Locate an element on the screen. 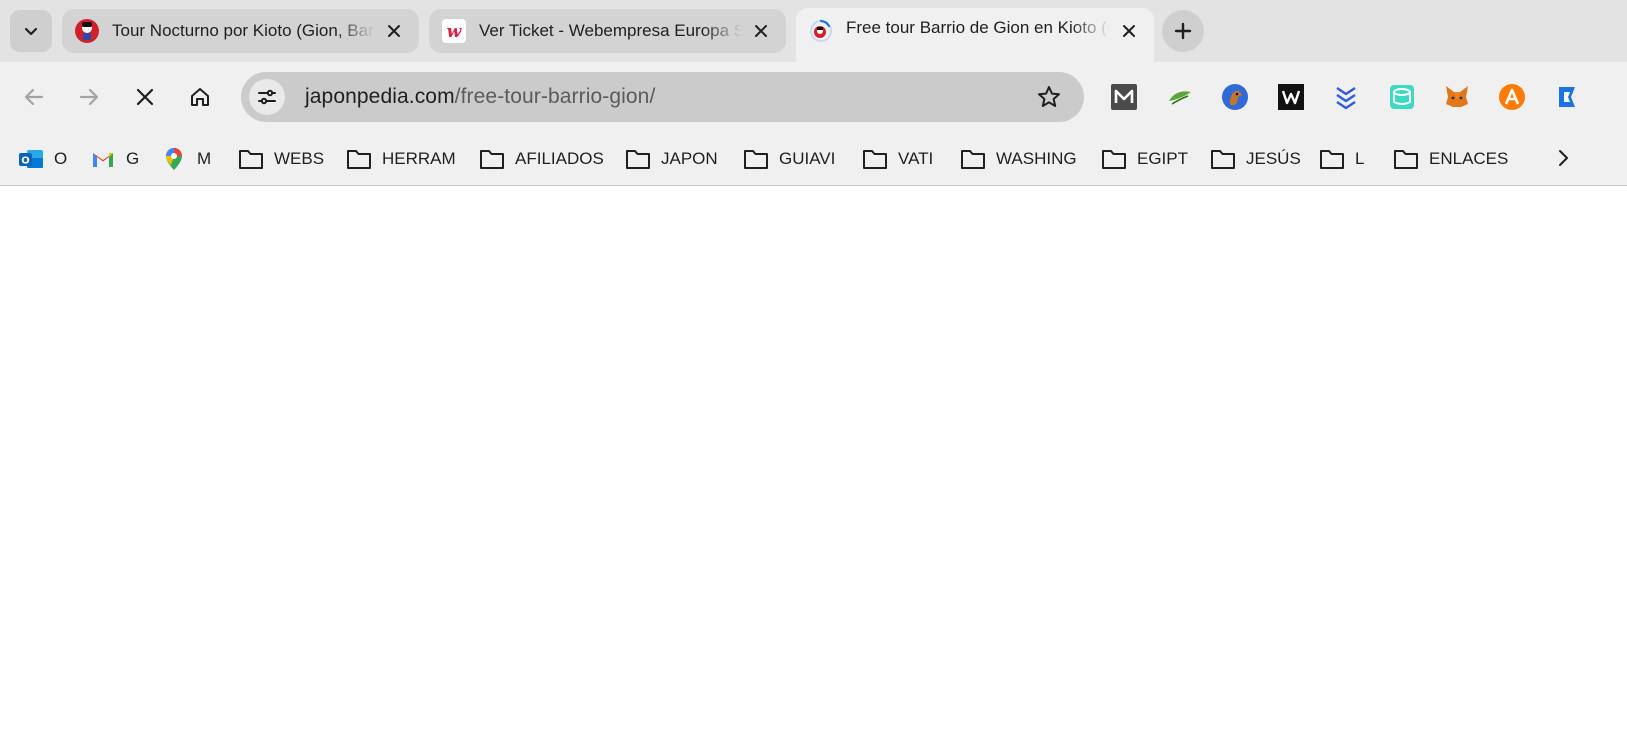 This screenshot has height=754, width=1627. webempresa-icon: w is located at coordinates (454, 31).